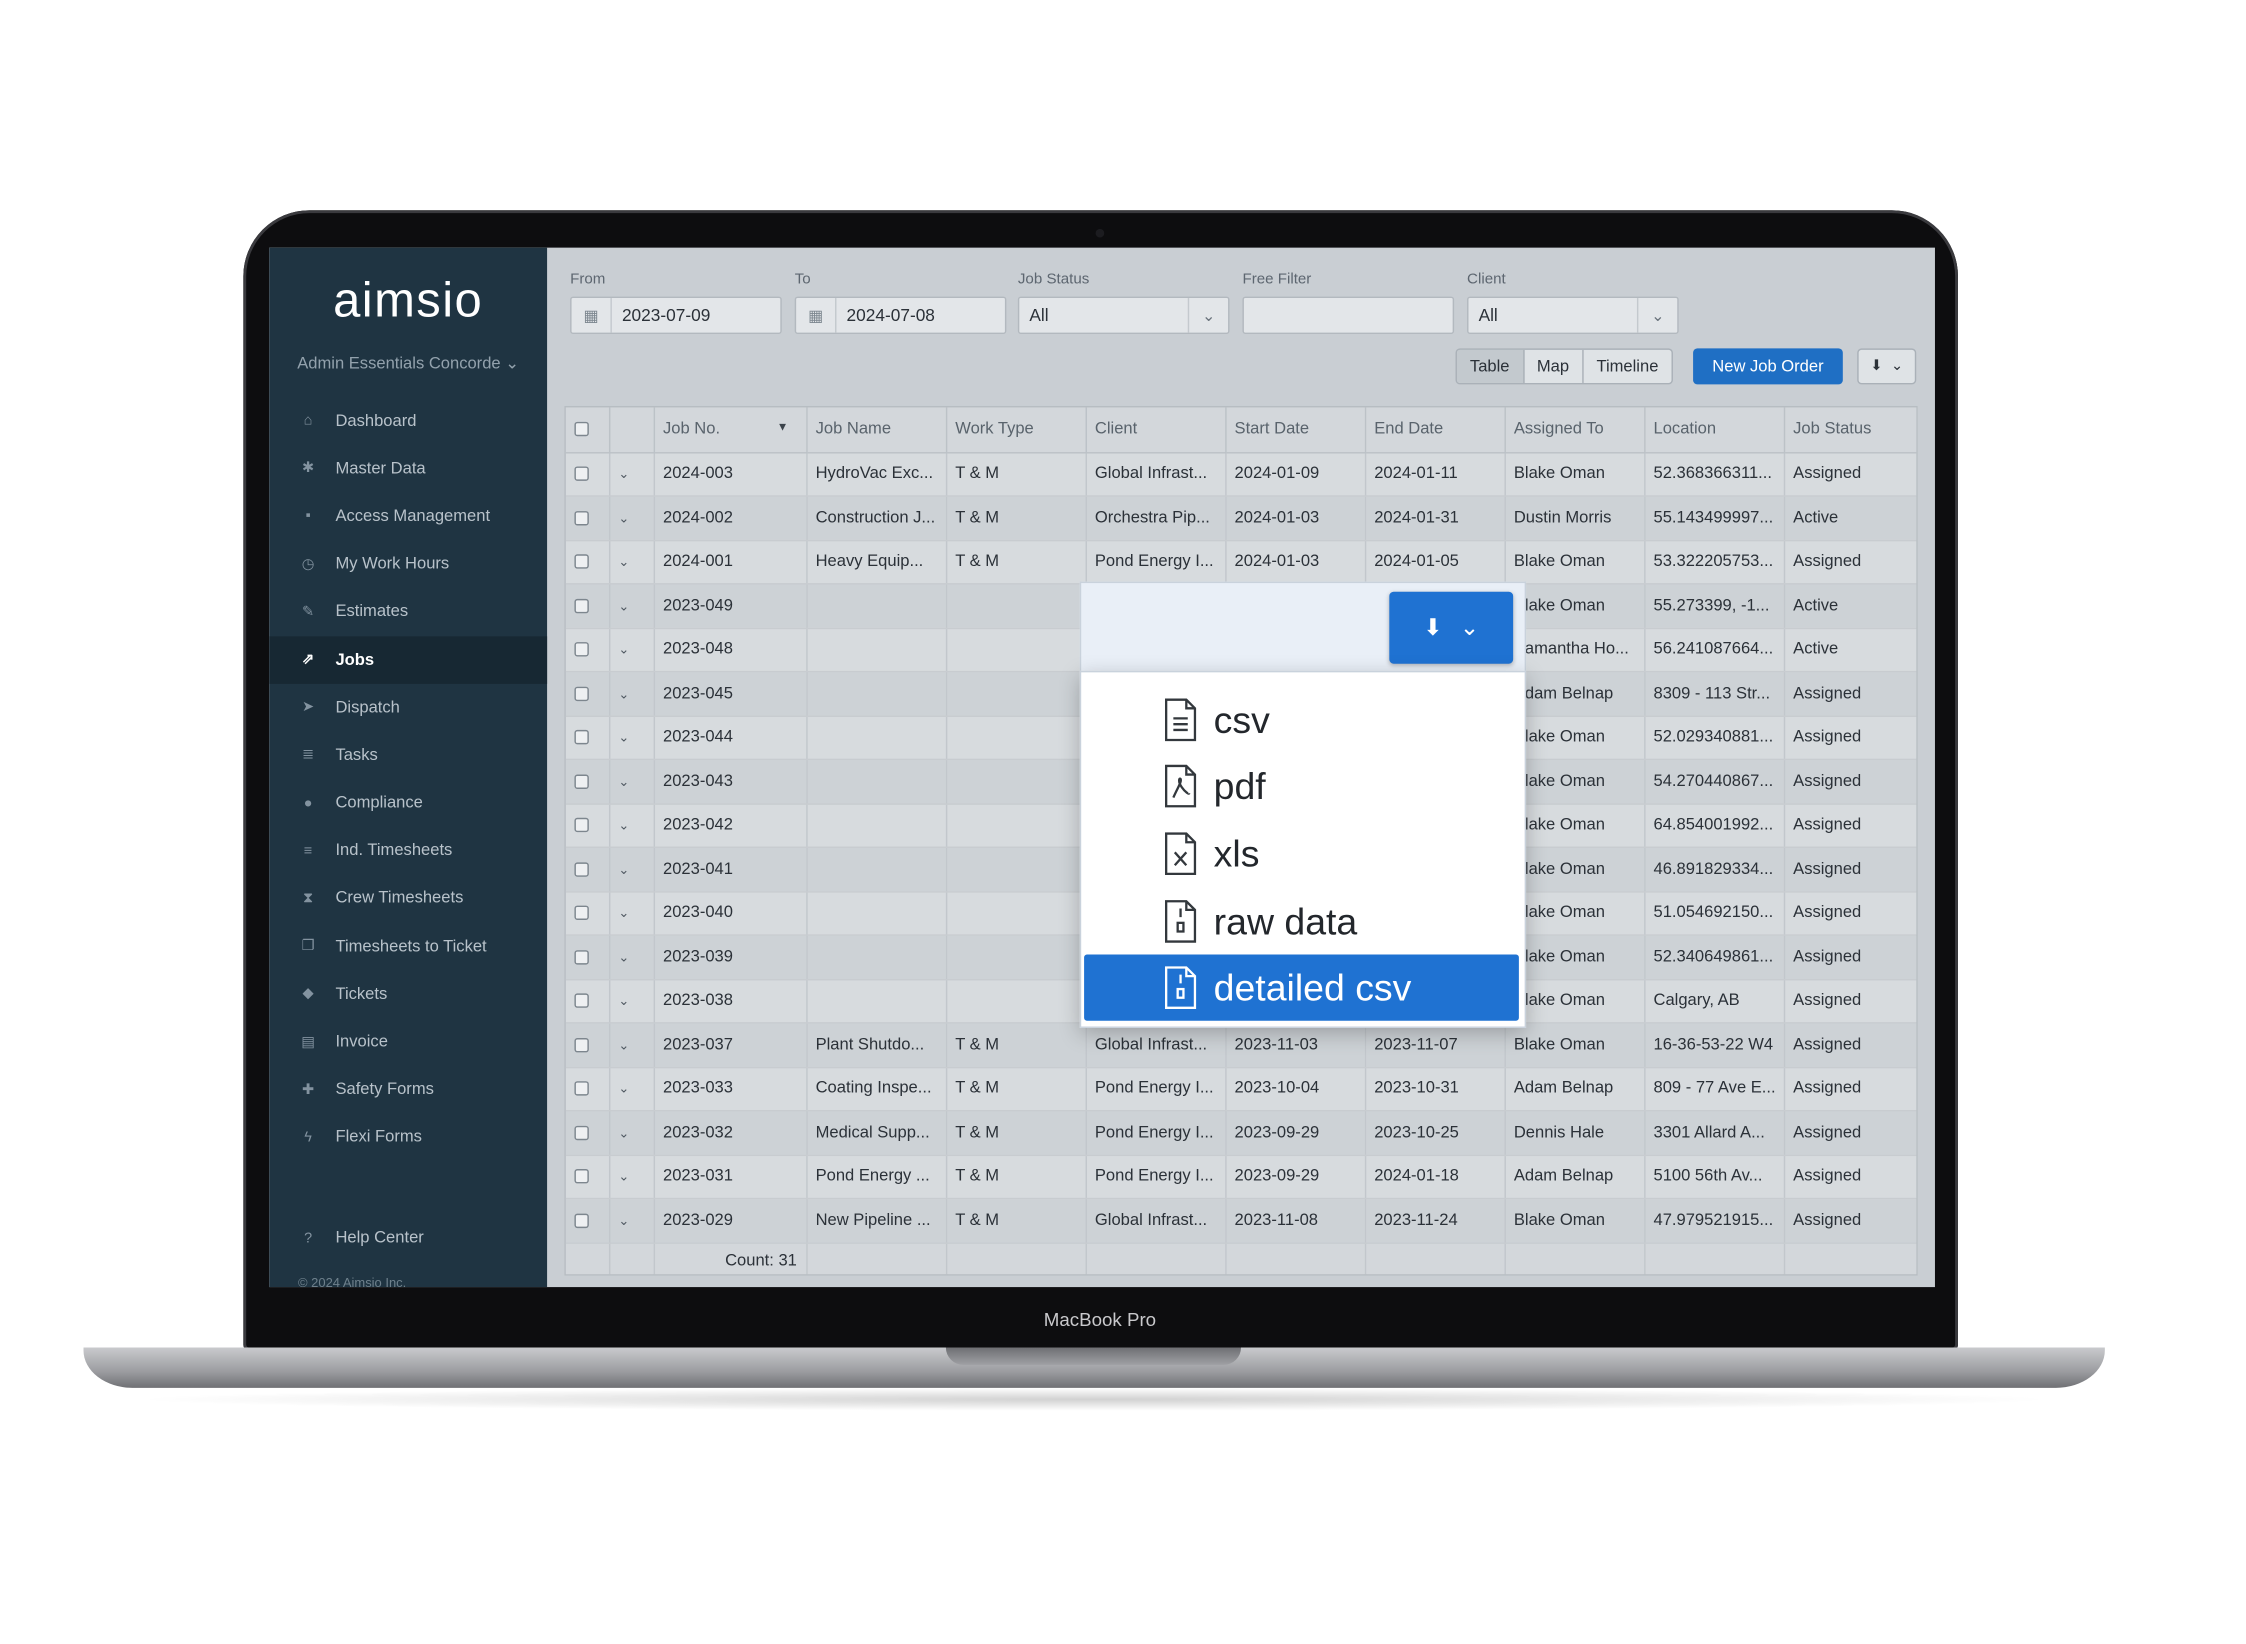 The image size is (2246, 1644). What do you see at coordinates (1451, 627) in the screenshot?
I see `export-dropdown-button: ⬇ ⌄` at bounding box center [1451, 627].